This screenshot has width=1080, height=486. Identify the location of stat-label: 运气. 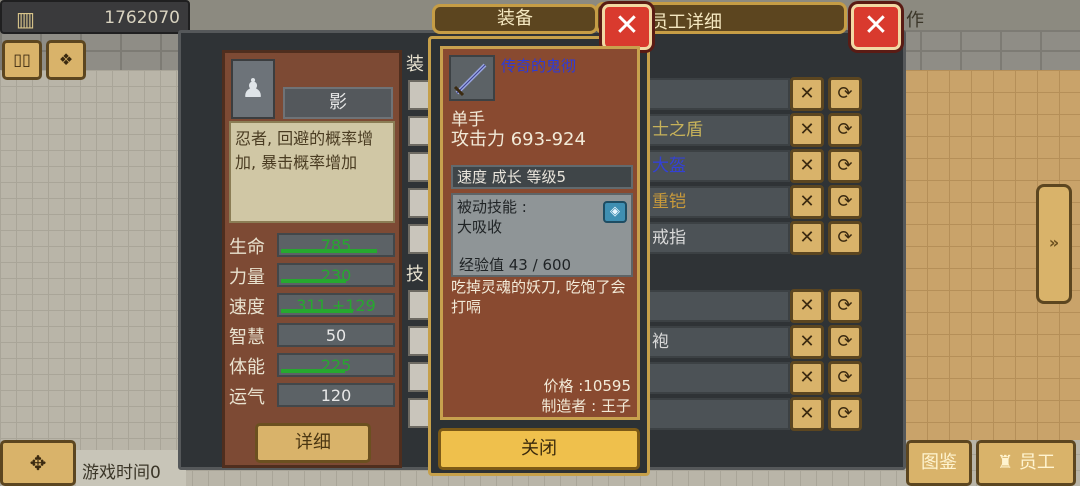
(247, 397).